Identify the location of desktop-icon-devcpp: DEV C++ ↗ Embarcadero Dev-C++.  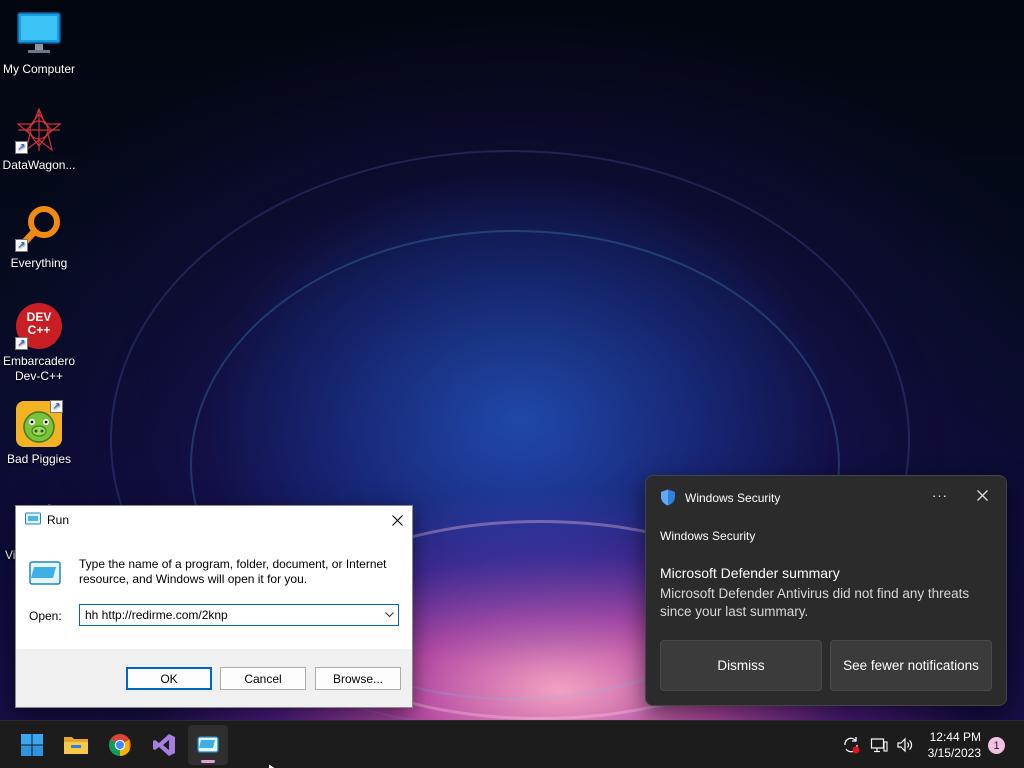
(39, 343).